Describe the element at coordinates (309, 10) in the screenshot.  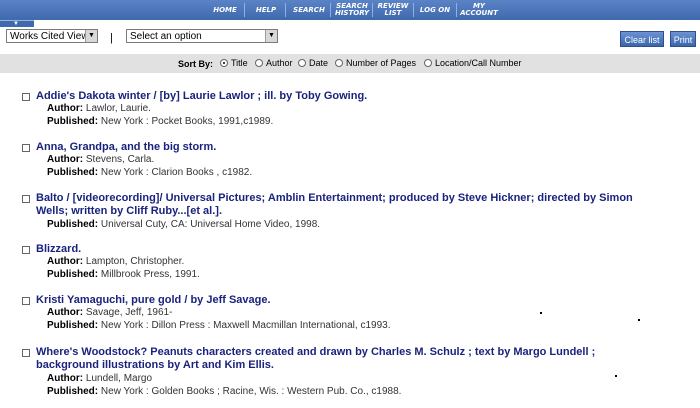
I see `nav-search: SEARCH` at that location.